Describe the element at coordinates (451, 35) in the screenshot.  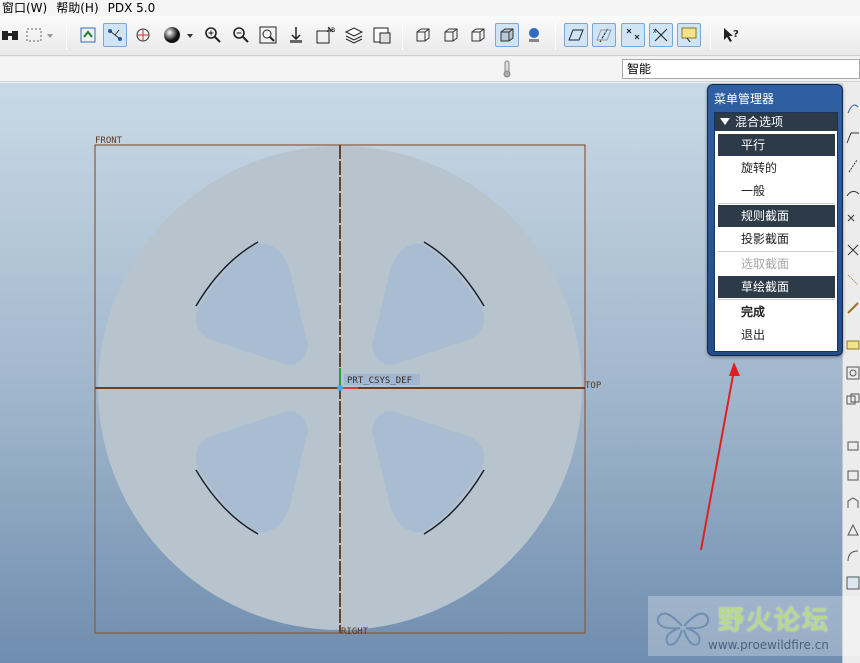
I see `hidden-line-icon` at that location.